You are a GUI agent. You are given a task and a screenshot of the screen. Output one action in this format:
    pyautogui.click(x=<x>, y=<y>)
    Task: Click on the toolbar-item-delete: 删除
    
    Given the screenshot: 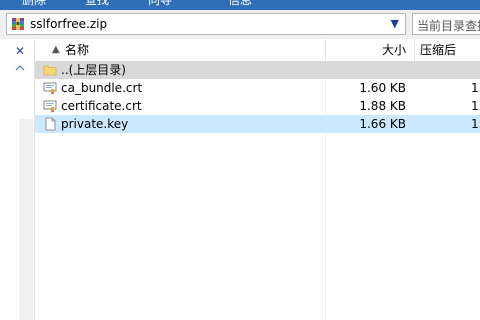 What is the action you would take?
    pyautogui.click(x=34, y=4)
    